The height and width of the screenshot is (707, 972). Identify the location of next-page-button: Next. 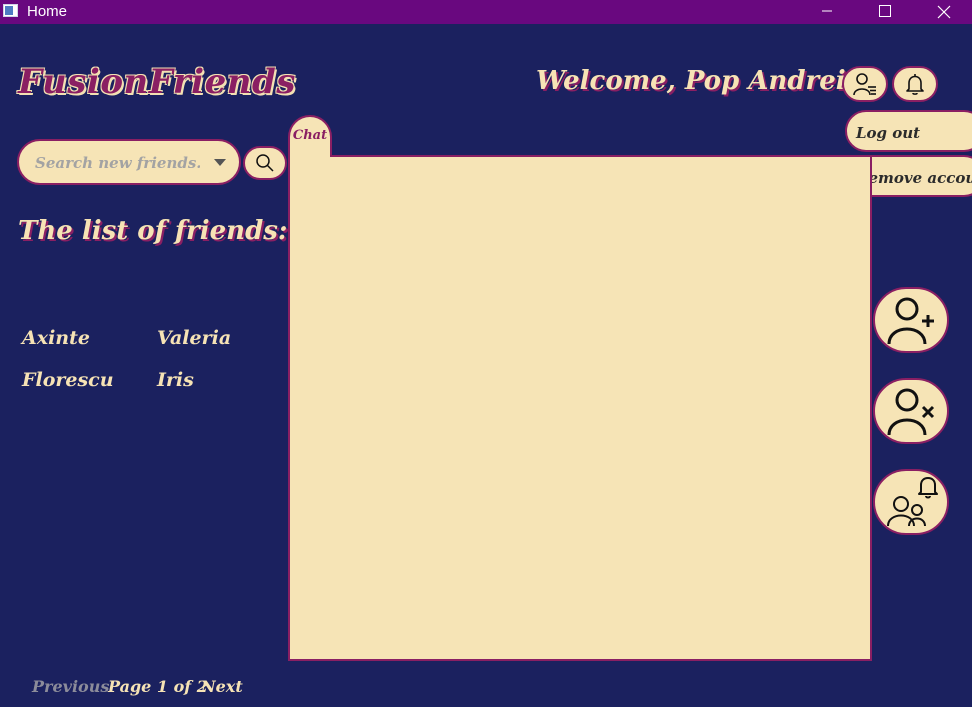
(222, 686).